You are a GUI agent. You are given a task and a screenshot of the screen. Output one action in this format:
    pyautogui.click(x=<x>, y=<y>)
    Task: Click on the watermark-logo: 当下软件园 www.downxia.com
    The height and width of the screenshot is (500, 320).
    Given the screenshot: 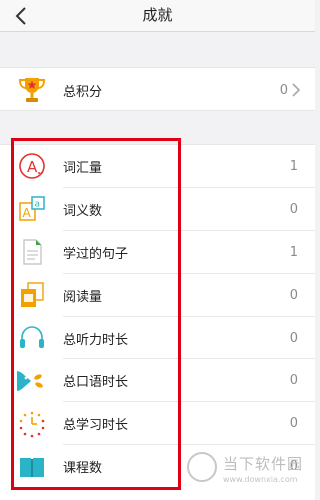 What is the action you would take?
    pyautogui.click(x=249, y=470)
    